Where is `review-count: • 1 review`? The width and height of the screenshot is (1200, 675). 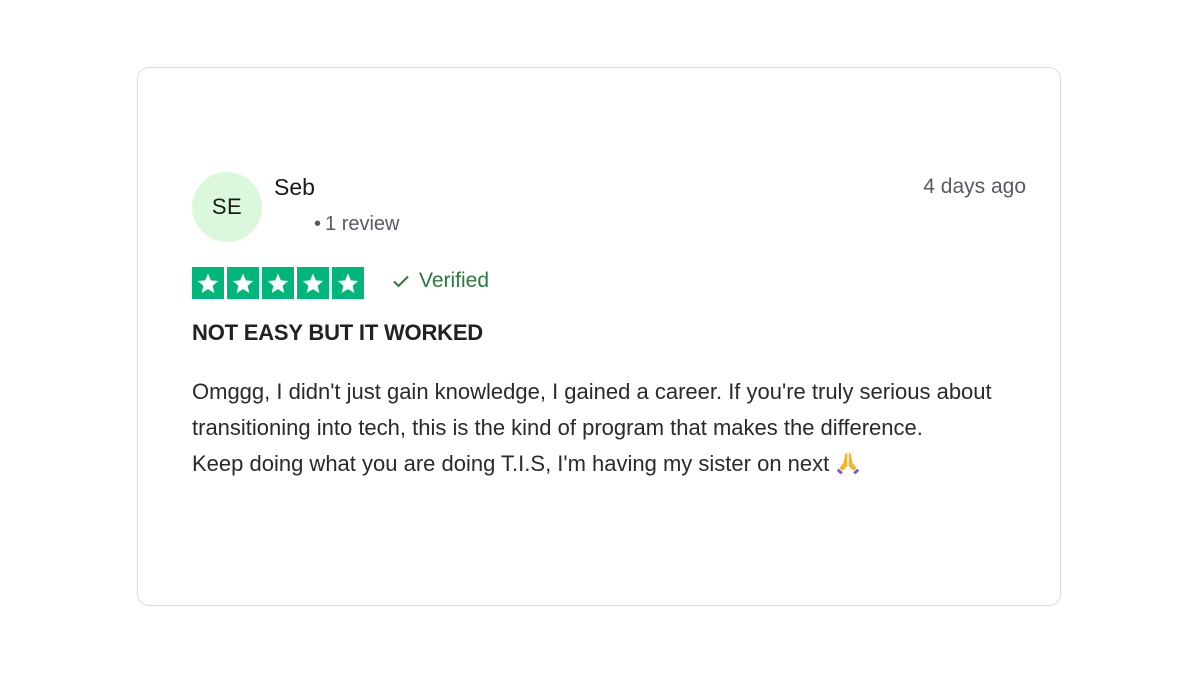 review-count: • 1 review is located at coordinates (357, 224).